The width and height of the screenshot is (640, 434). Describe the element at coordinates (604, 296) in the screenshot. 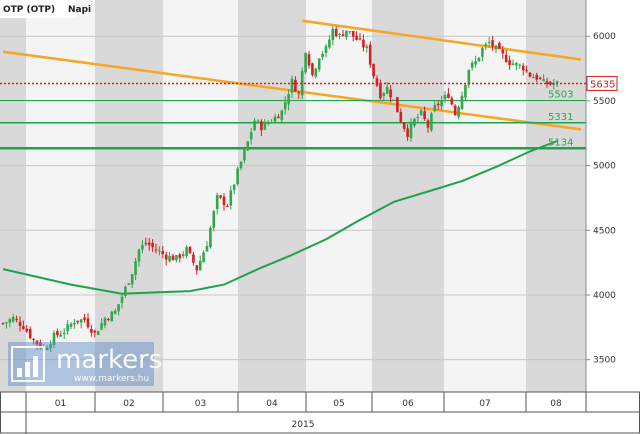

I see `y-tick-label: 4000` at that location.